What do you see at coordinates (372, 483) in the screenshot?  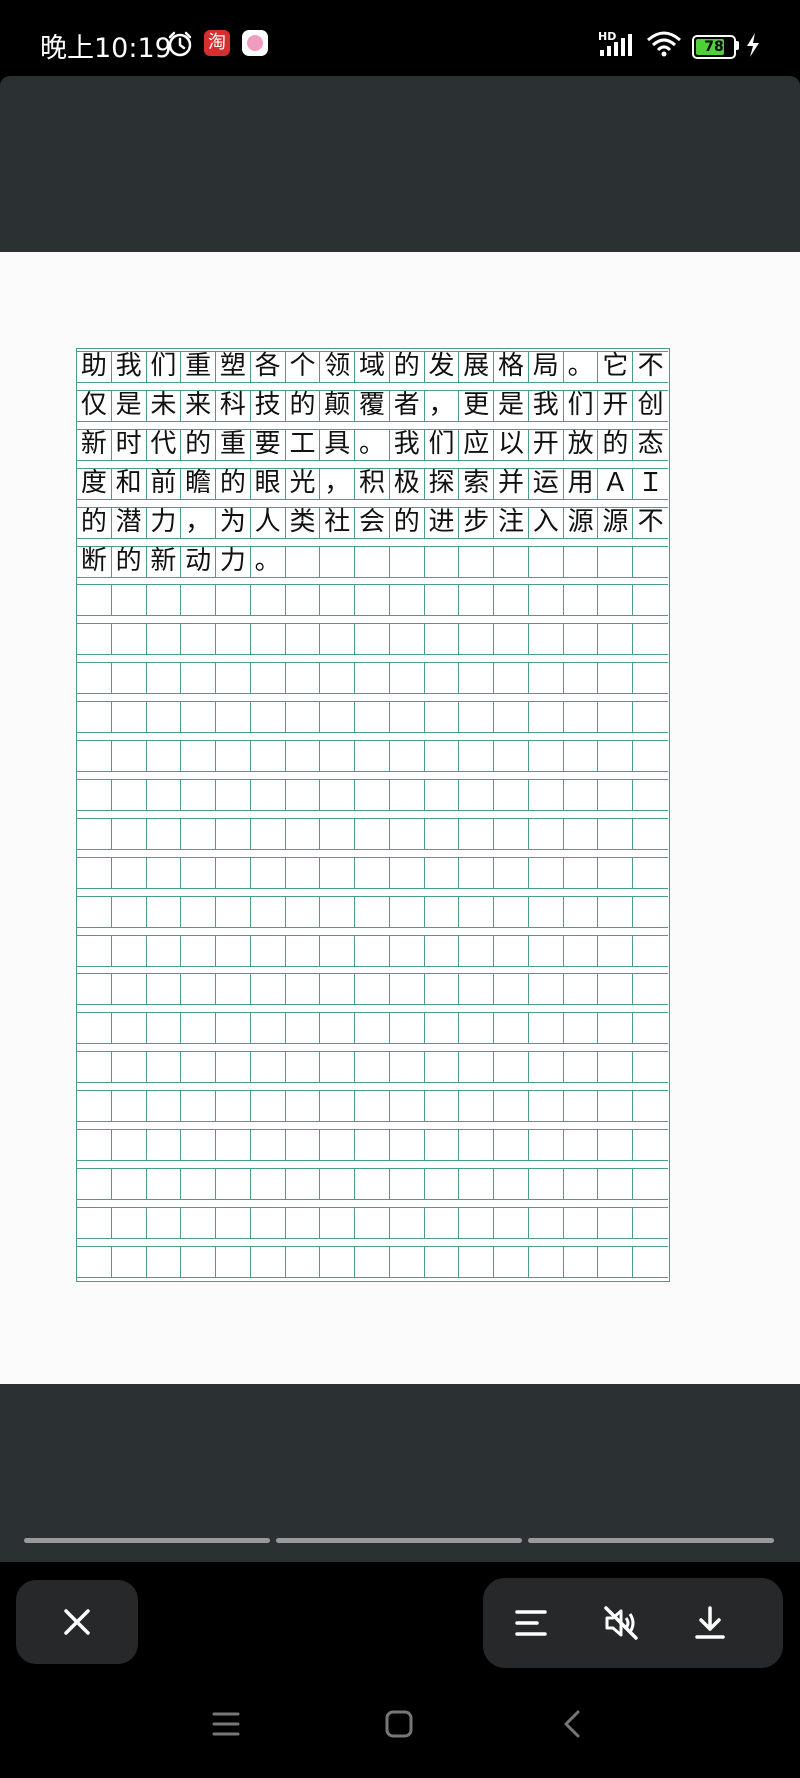 I see `grid-cell: 积` at bounding box center [372, 483].